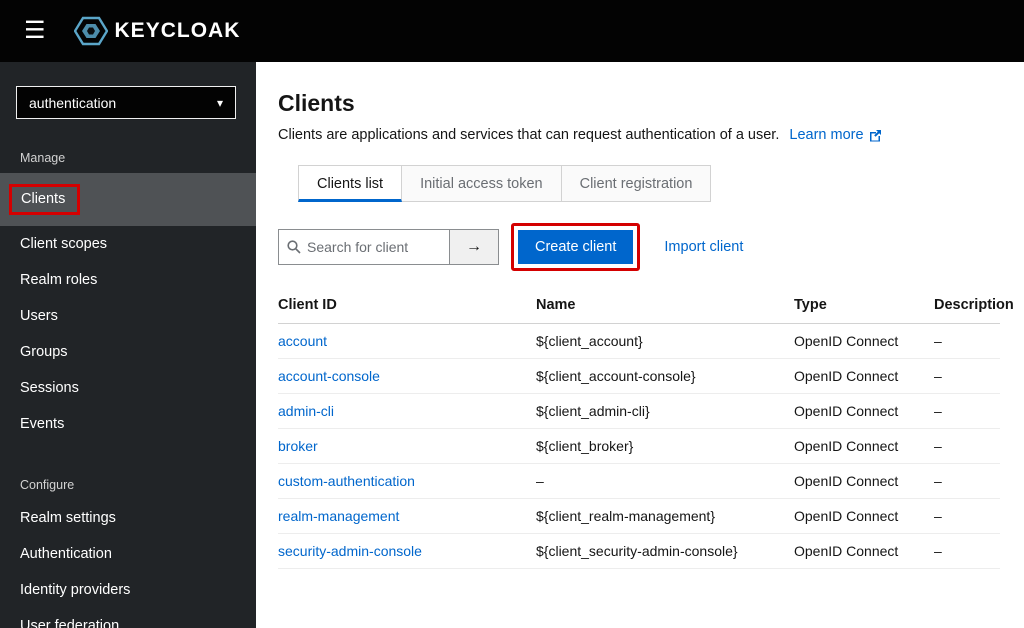  What do you see at coordinates (512, 31) in the screenshot?
I see `topbar: ☰ KEYCLOAK` at bounding box center [512, 31].